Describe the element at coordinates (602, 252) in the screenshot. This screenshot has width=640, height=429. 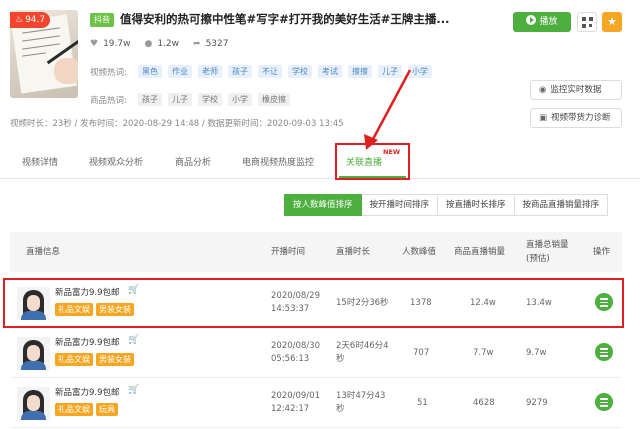
I see `th-op: 操作` at that location.